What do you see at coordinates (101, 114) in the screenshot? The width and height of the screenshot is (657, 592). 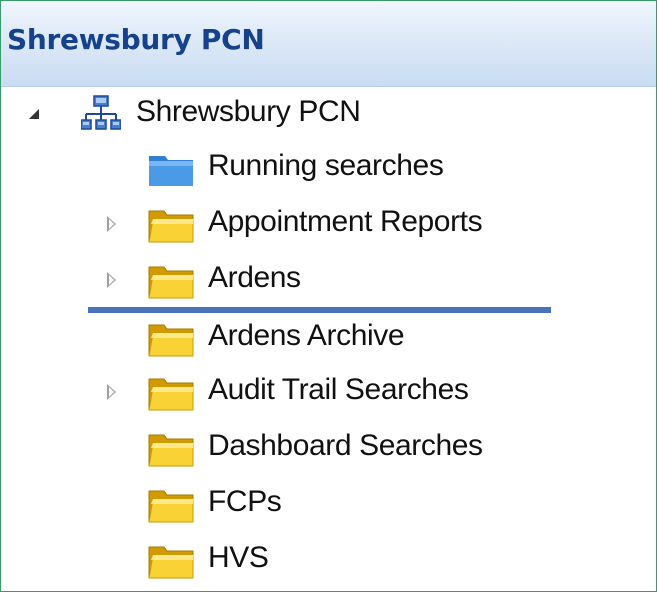 I see `organisation-network-icon` at bounding box center [101, 114].